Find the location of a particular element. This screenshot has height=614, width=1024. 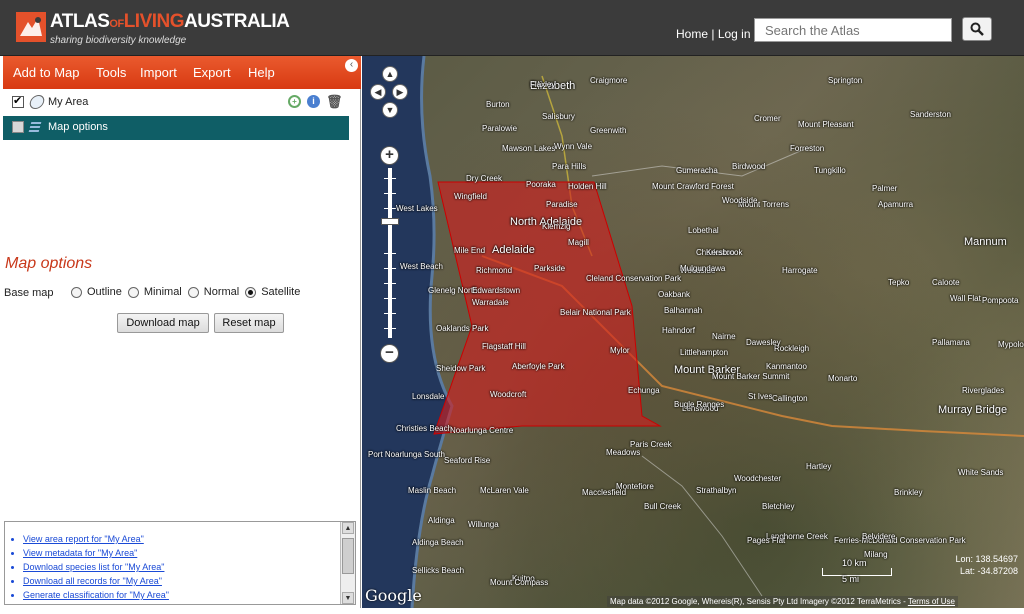

collapse-panel-button: ‹ is located at coordinates (351, 65).